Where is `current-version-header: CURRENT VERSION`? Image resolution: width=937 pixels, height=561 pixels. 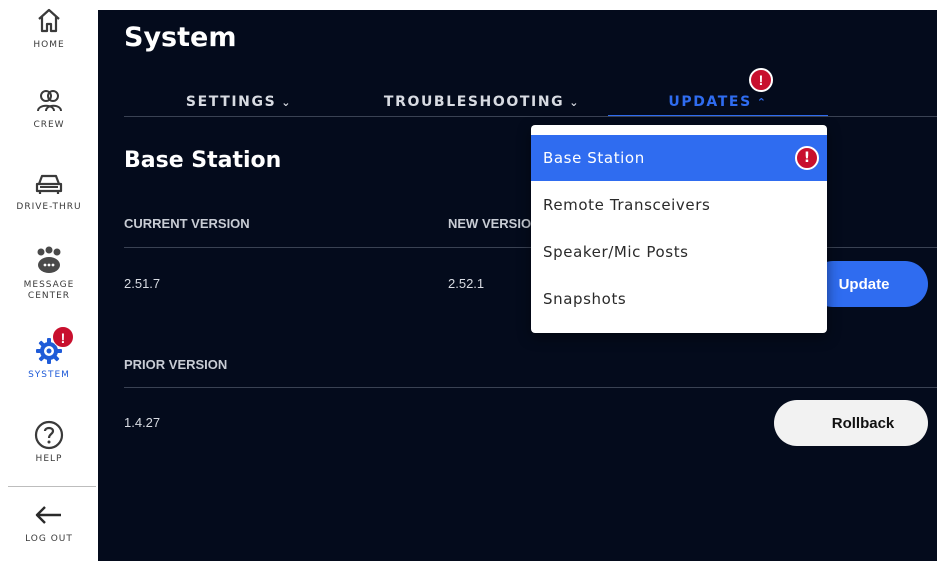
current-version-header: CURRENT VERSION is located at coordinates (187, 223).